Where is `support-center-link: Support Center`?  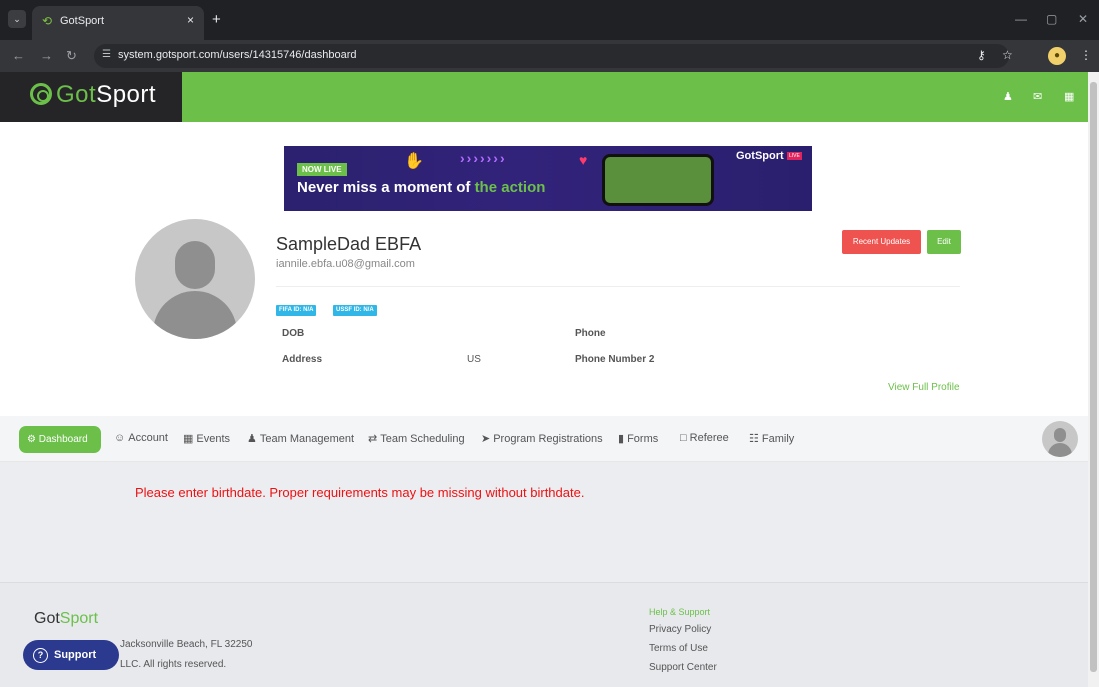
support-center-link: Support Center is located at coordinates (683, 667).